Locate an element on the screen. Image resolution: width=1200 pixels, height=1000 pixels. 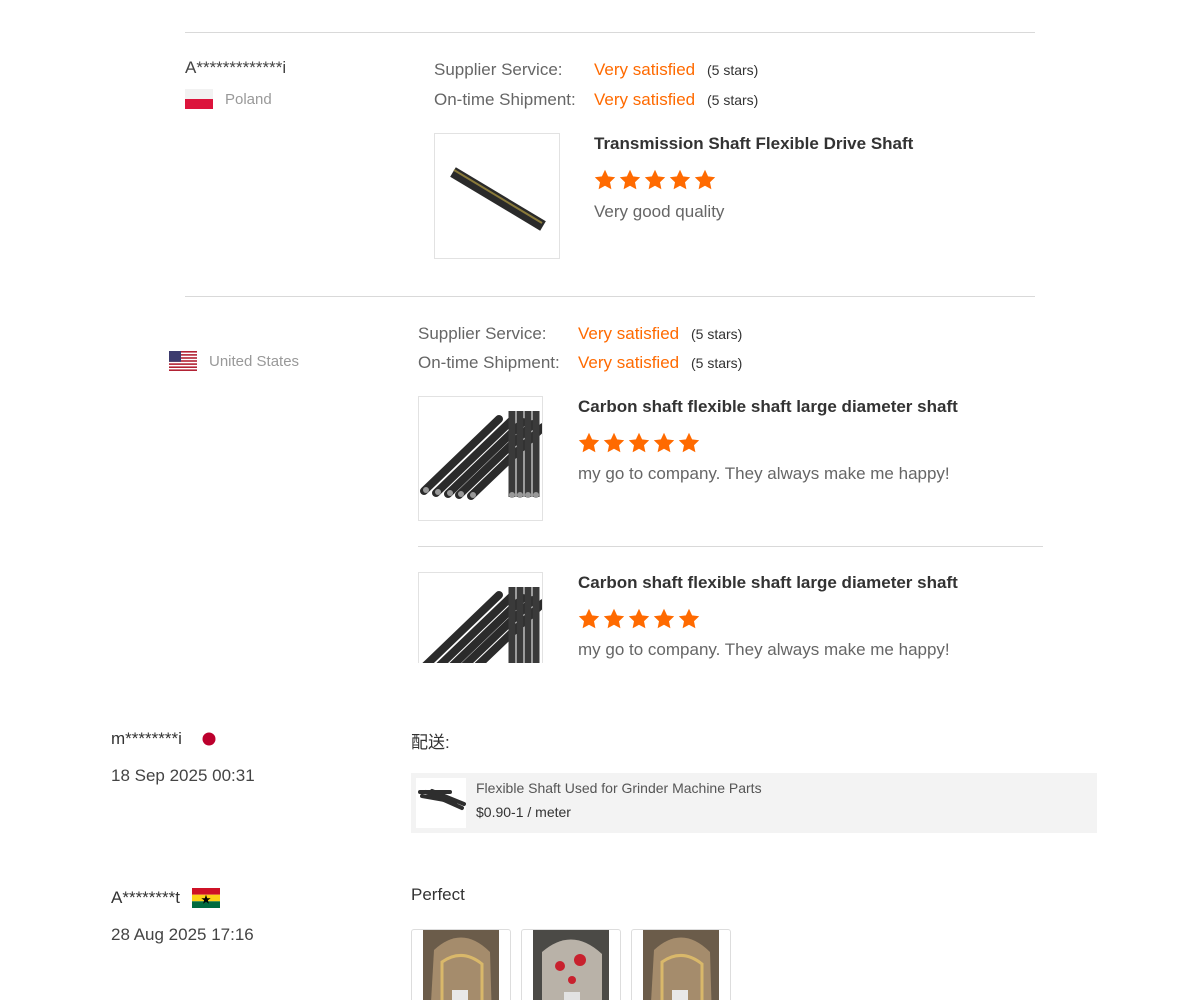
drive-shaft-image is located at coordinates (498, 199).